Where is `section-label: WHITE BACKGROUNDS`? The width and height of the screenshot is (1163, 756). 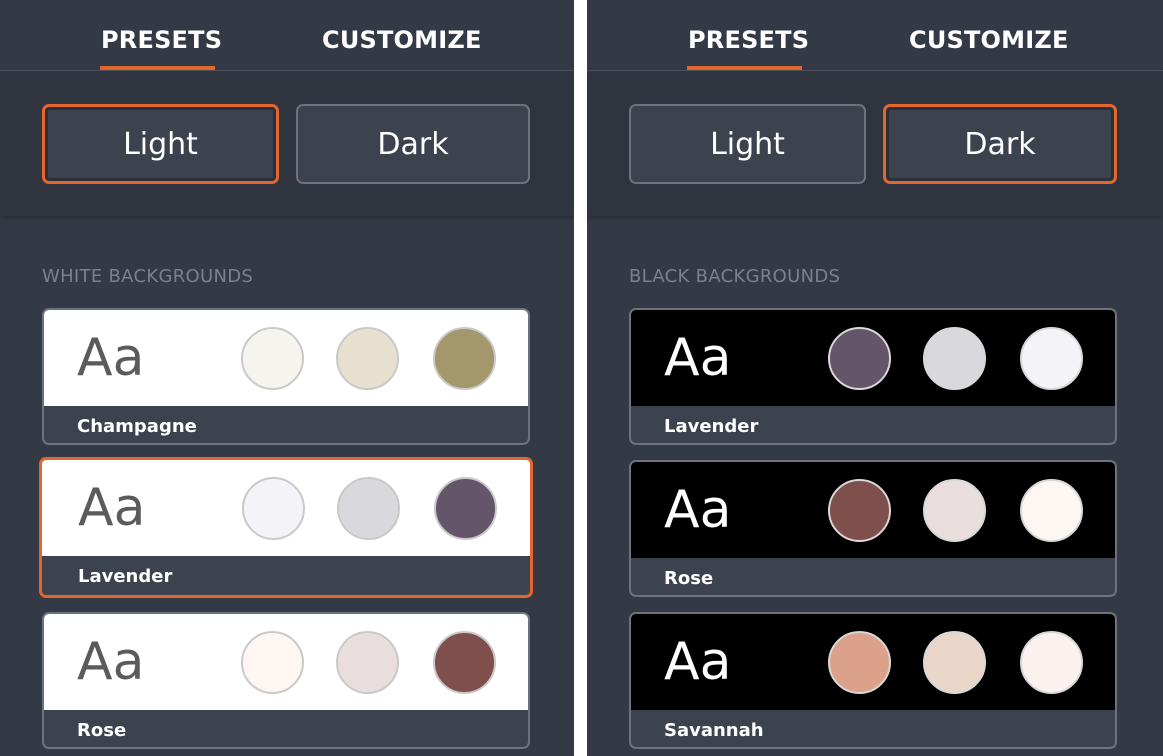
section-label: WHITE BACKGROUNDS is located at coordinates (148, 276).